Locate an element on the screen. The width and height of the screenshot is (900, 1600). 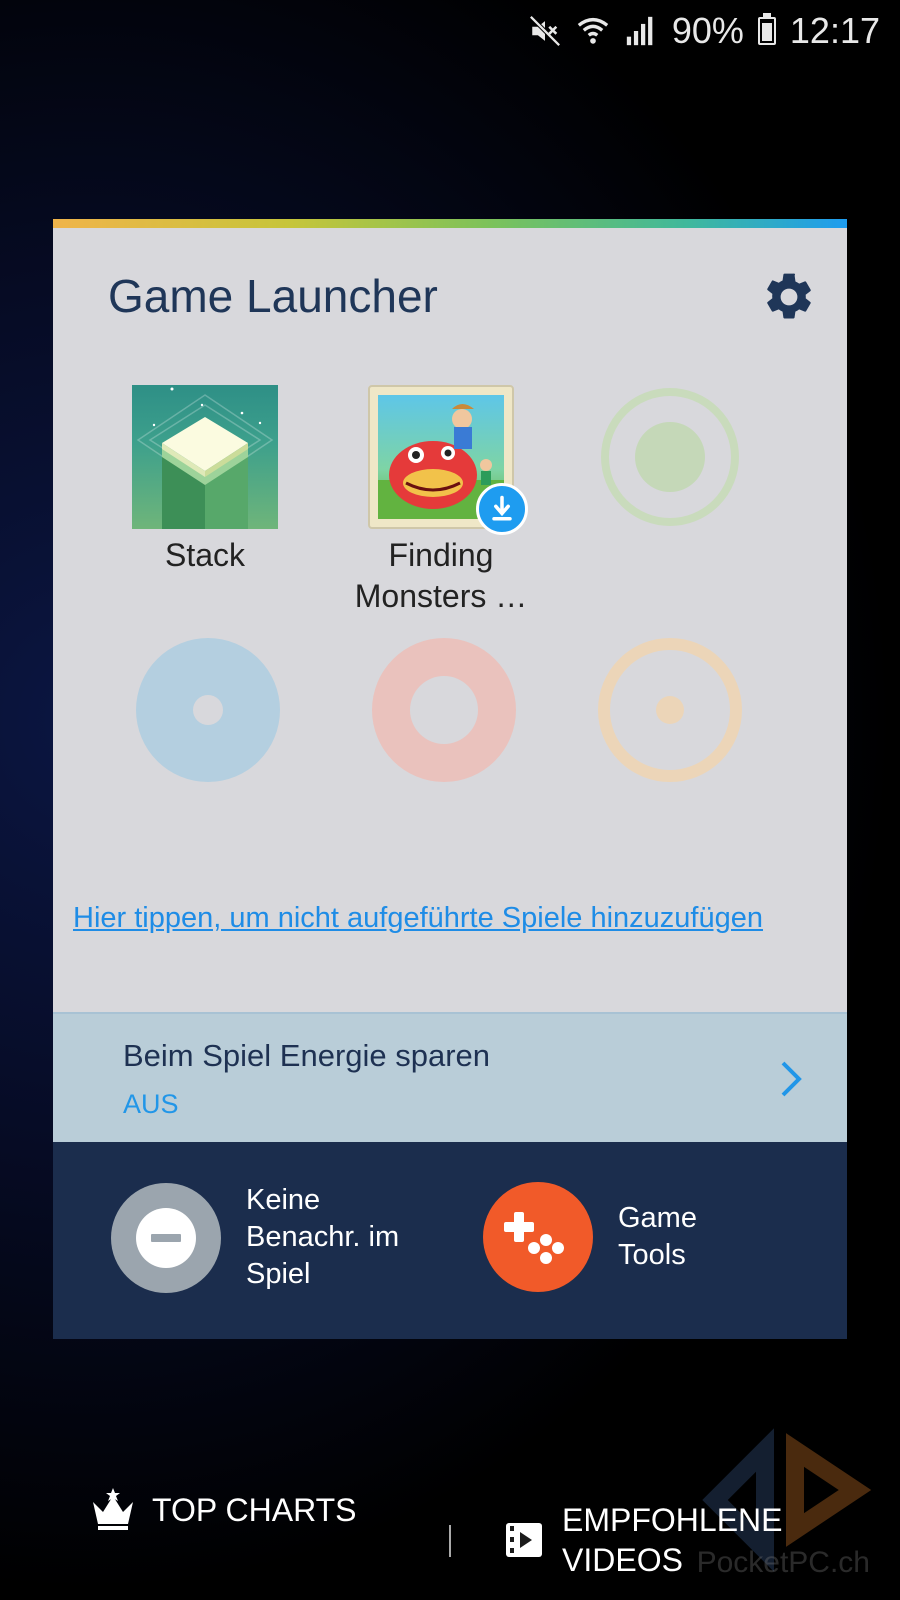
power-saving-value: AUS is located at coordinates (151, 1104).